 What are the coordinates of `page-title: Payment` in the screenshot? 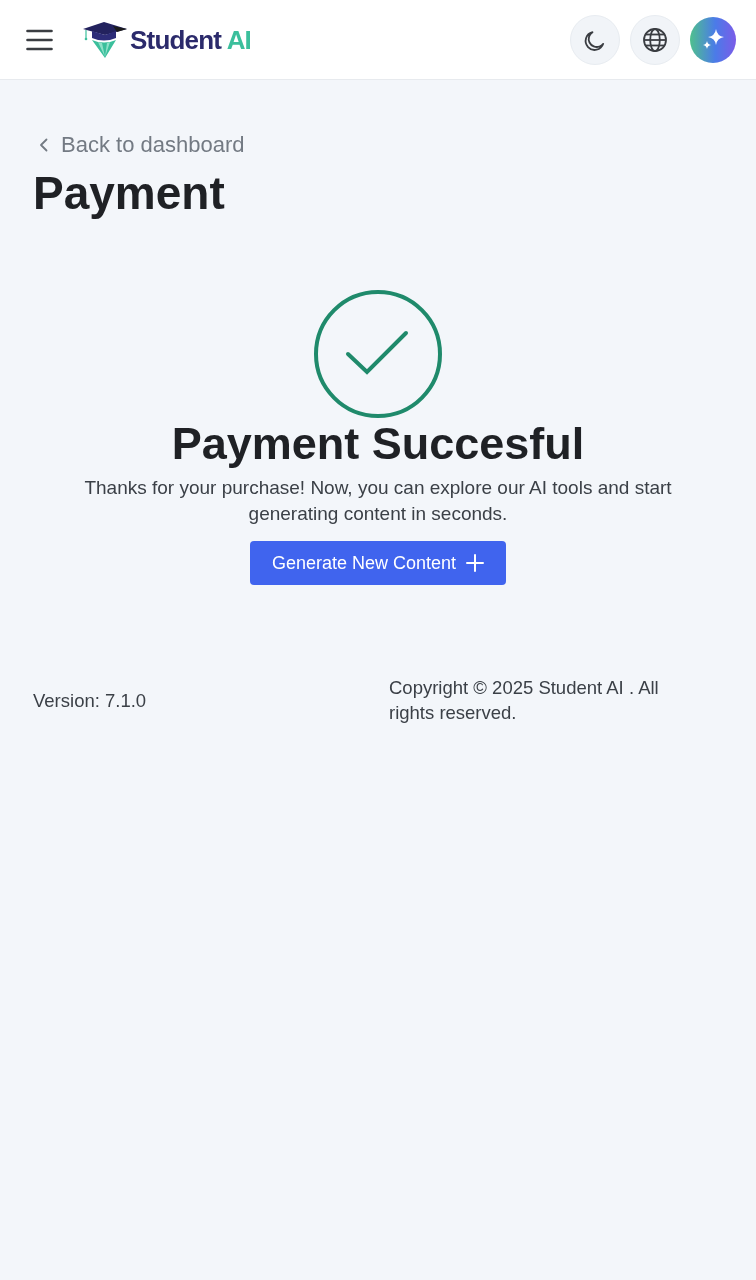 It's located at (129, 193).